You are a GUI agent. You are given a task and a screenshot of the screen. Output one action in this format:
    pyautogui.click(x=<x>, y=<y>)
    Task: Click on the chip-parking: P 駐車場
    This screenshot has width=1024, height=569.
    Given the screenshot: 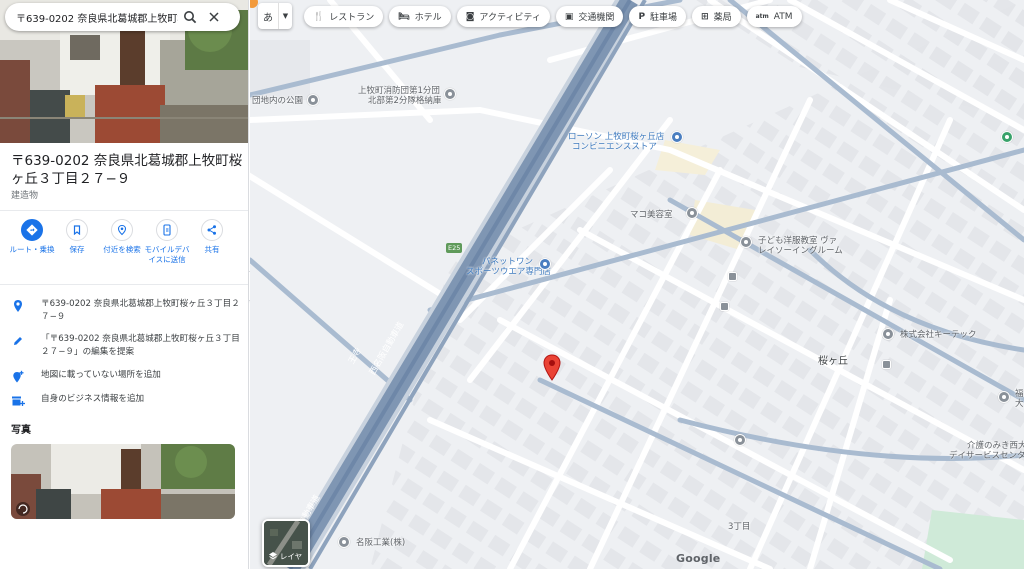 What is the action you would take?
    pyautogui.click(x=658, y=16)
    